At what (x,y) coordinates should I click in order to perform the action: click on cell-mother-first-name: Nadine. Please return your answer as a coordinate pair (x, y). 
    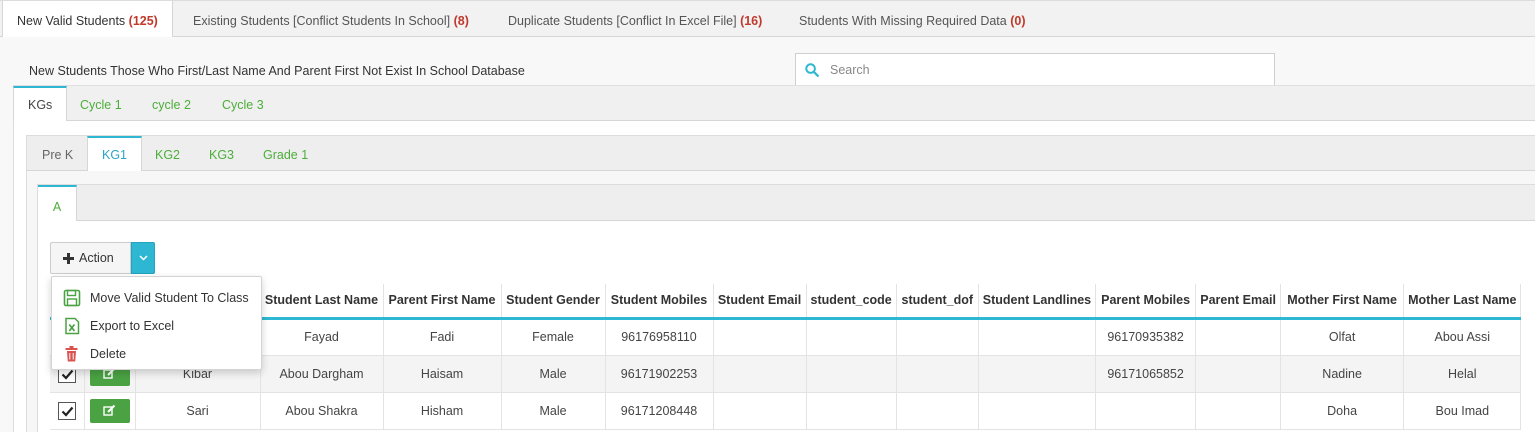
    Looking at the image, I should click on (1342, 374).